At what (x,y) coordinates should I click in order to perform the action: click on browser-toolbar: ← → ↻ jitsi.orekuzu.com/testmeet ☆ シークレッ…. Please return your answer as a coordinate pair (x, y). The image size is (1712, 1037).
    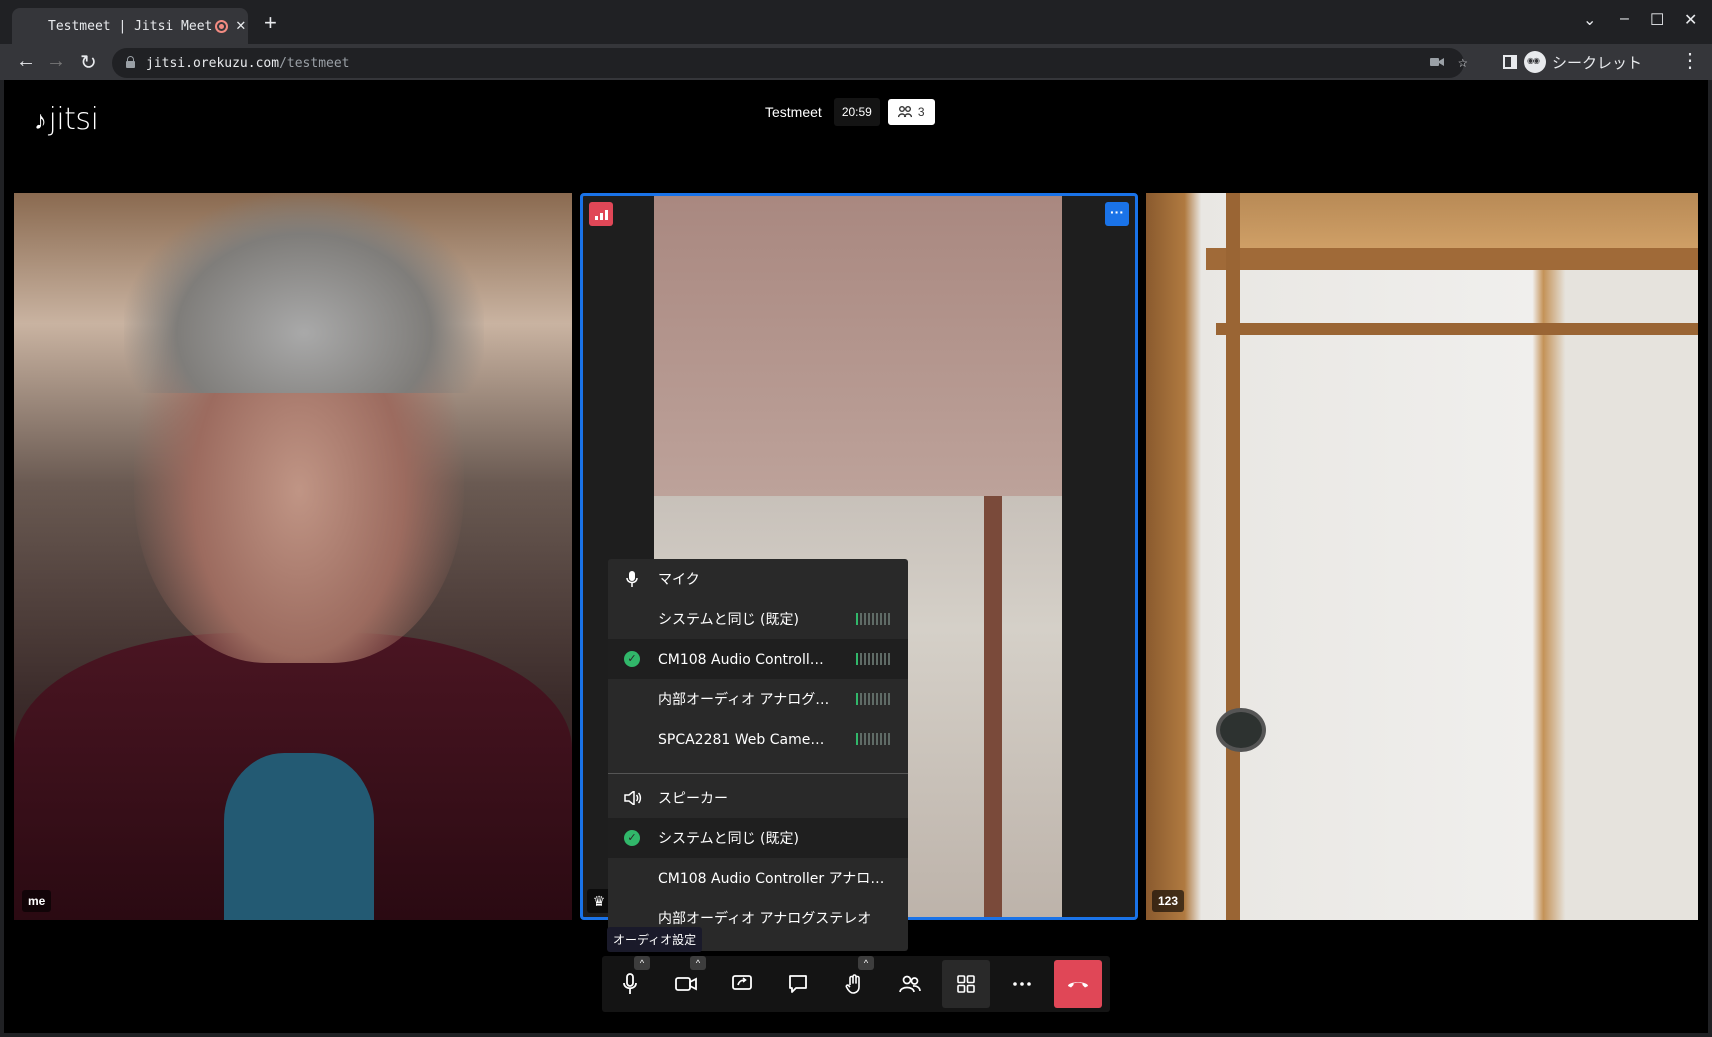
    Looking at the image, I should click on (856, 62).